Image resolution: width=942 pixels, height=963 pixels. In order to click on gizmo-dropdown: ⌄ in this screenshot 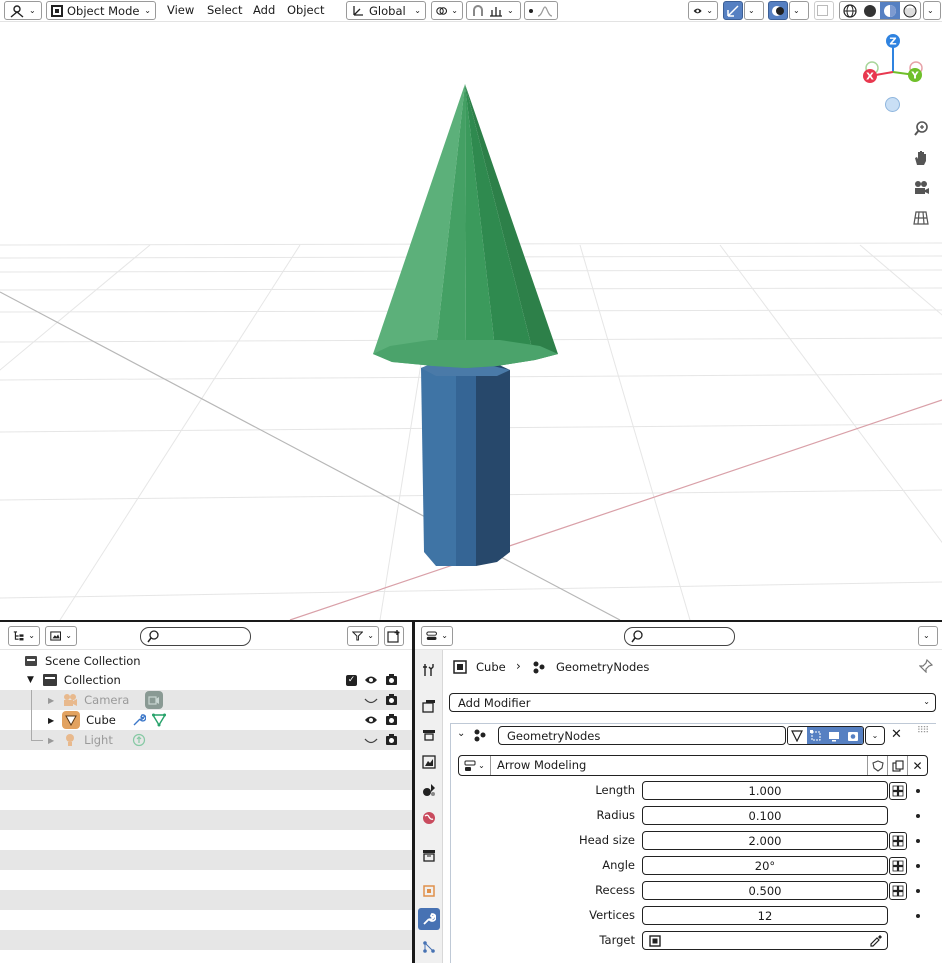, I will do `click(754, 10)`.